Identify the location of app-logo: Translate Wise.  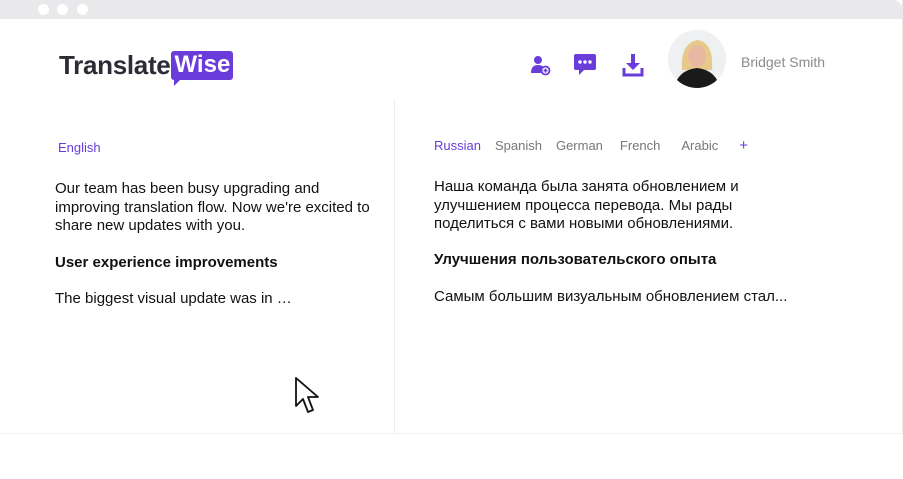
(146, 67).